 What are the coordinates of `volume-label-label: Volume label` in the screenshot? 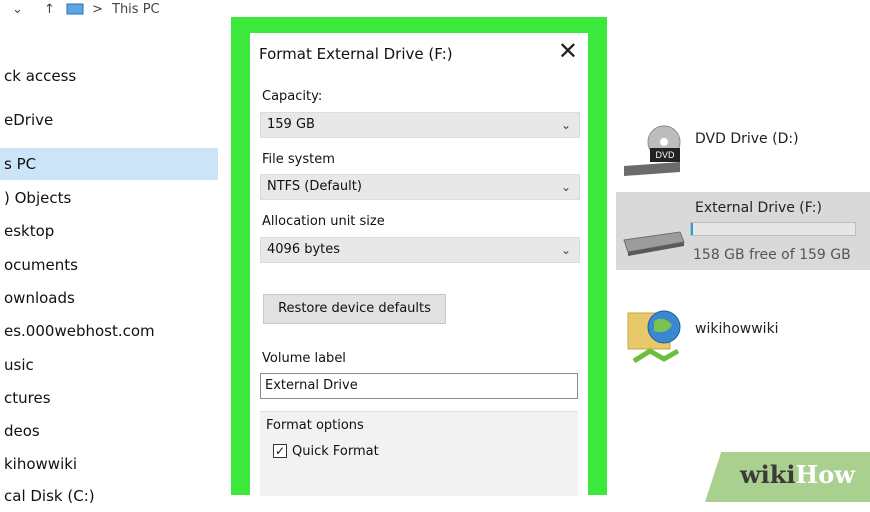 It's located at (304, 358).